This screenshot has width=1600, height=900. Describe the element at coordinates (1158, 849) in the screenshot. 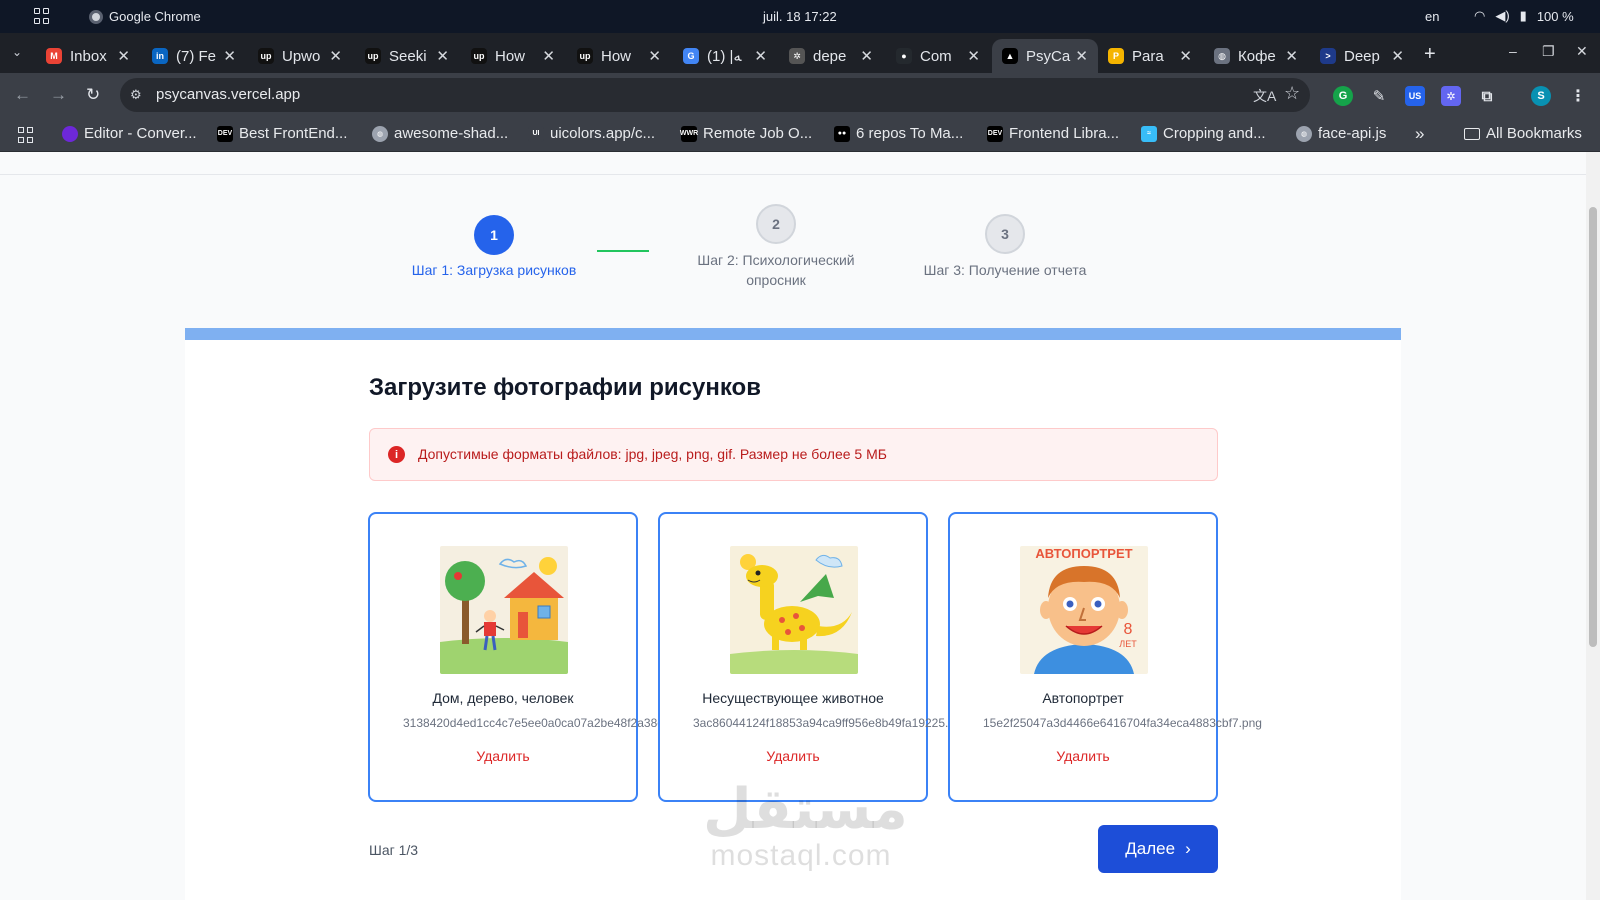

I see `next-button: Далее ›` at that location.